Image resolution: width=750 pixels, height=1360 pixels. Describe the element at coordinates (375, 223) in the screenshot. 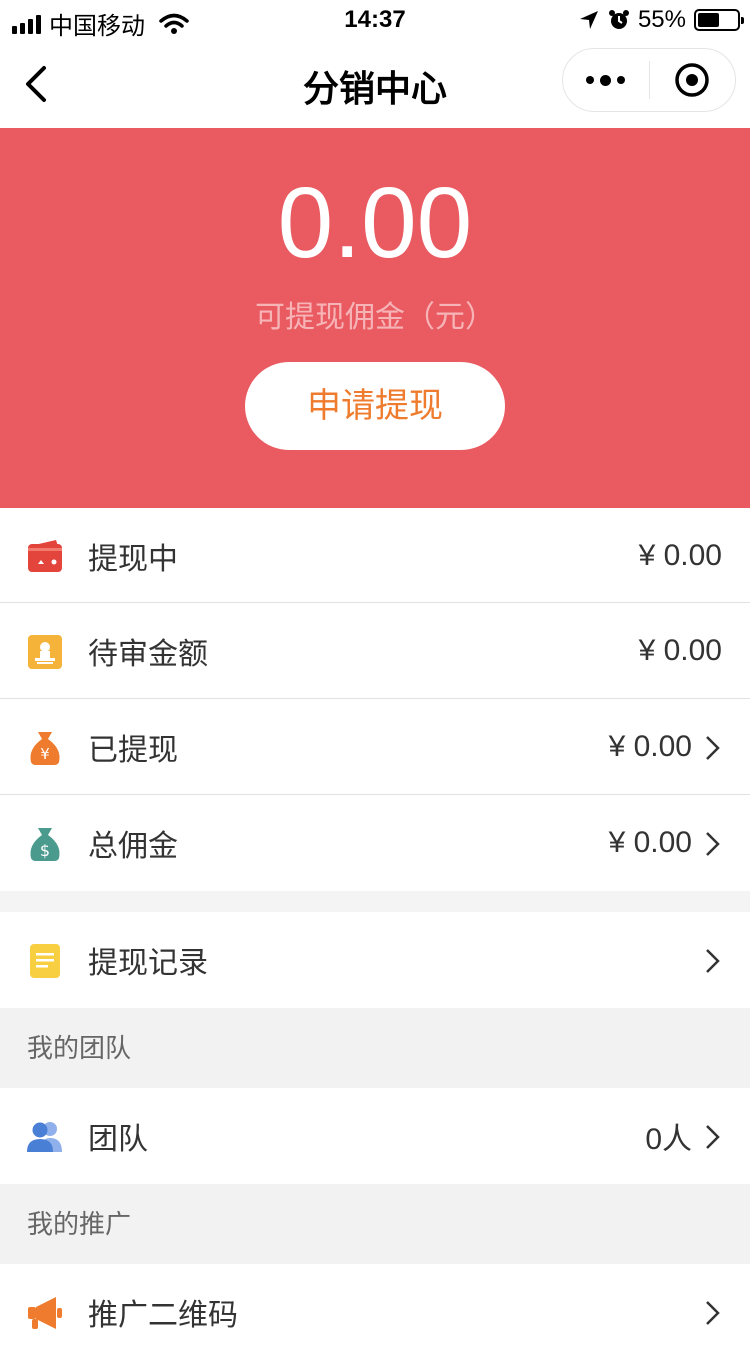

I see `withdrawable-amount: 0.00` at that location.